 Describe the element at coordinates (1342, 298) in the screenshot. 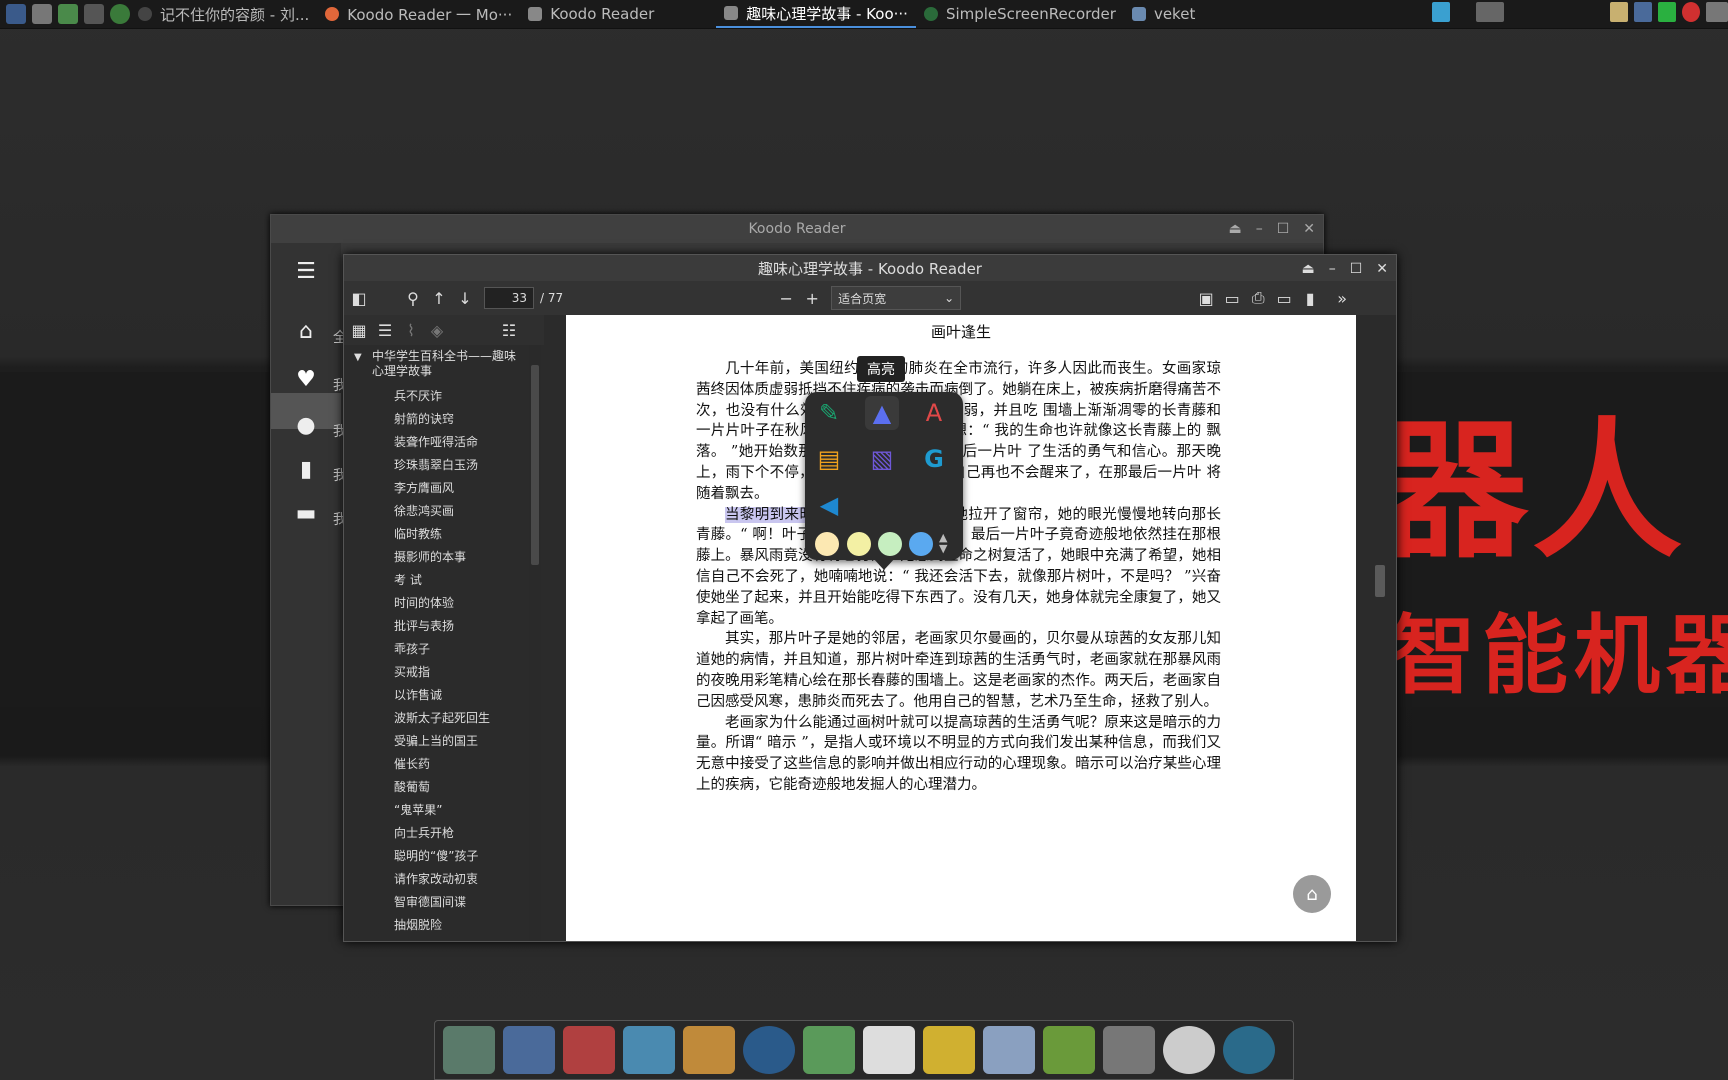

I see `more-tools-icon: »` at that location.